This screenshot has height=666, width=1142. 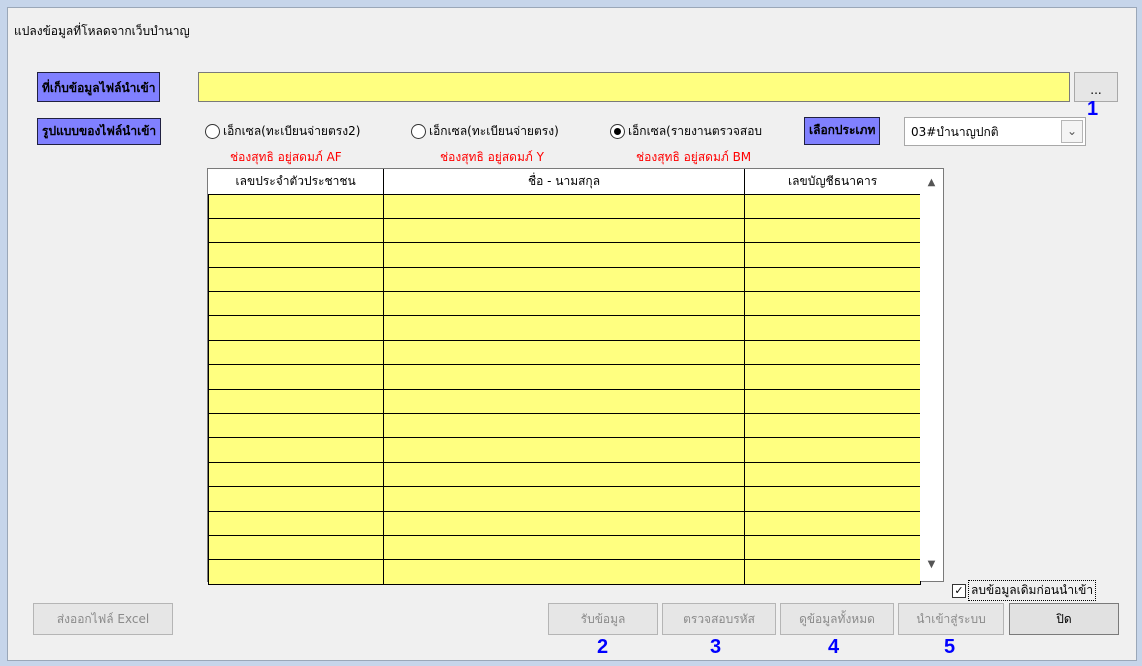 I want to click on radio-label: เอ็กเซล(รายงานตรวจสอบ, so click(x=695, y=131).